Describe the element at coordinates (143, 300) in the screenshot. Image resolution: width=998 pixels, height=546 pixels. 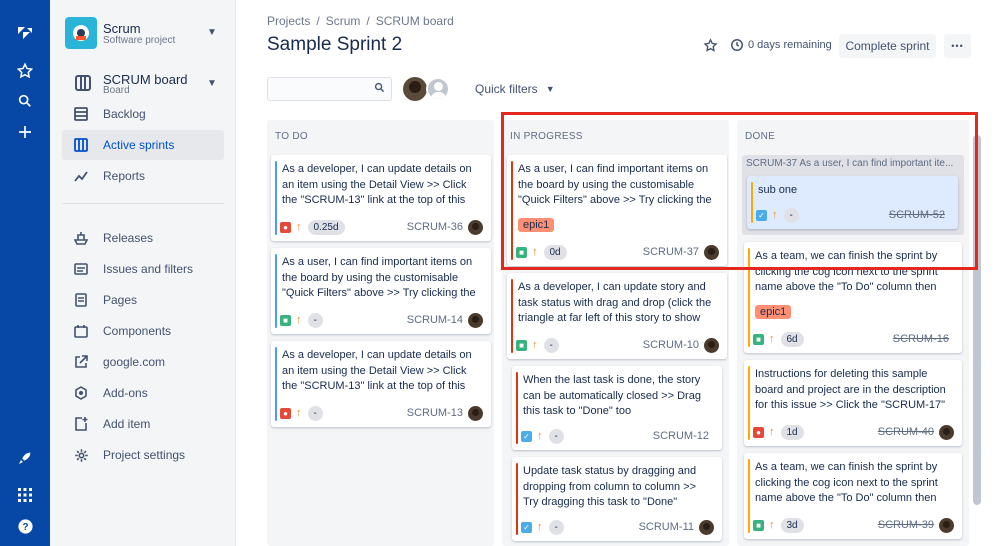
I see `sidebar-item-pages: Pages` at that location.